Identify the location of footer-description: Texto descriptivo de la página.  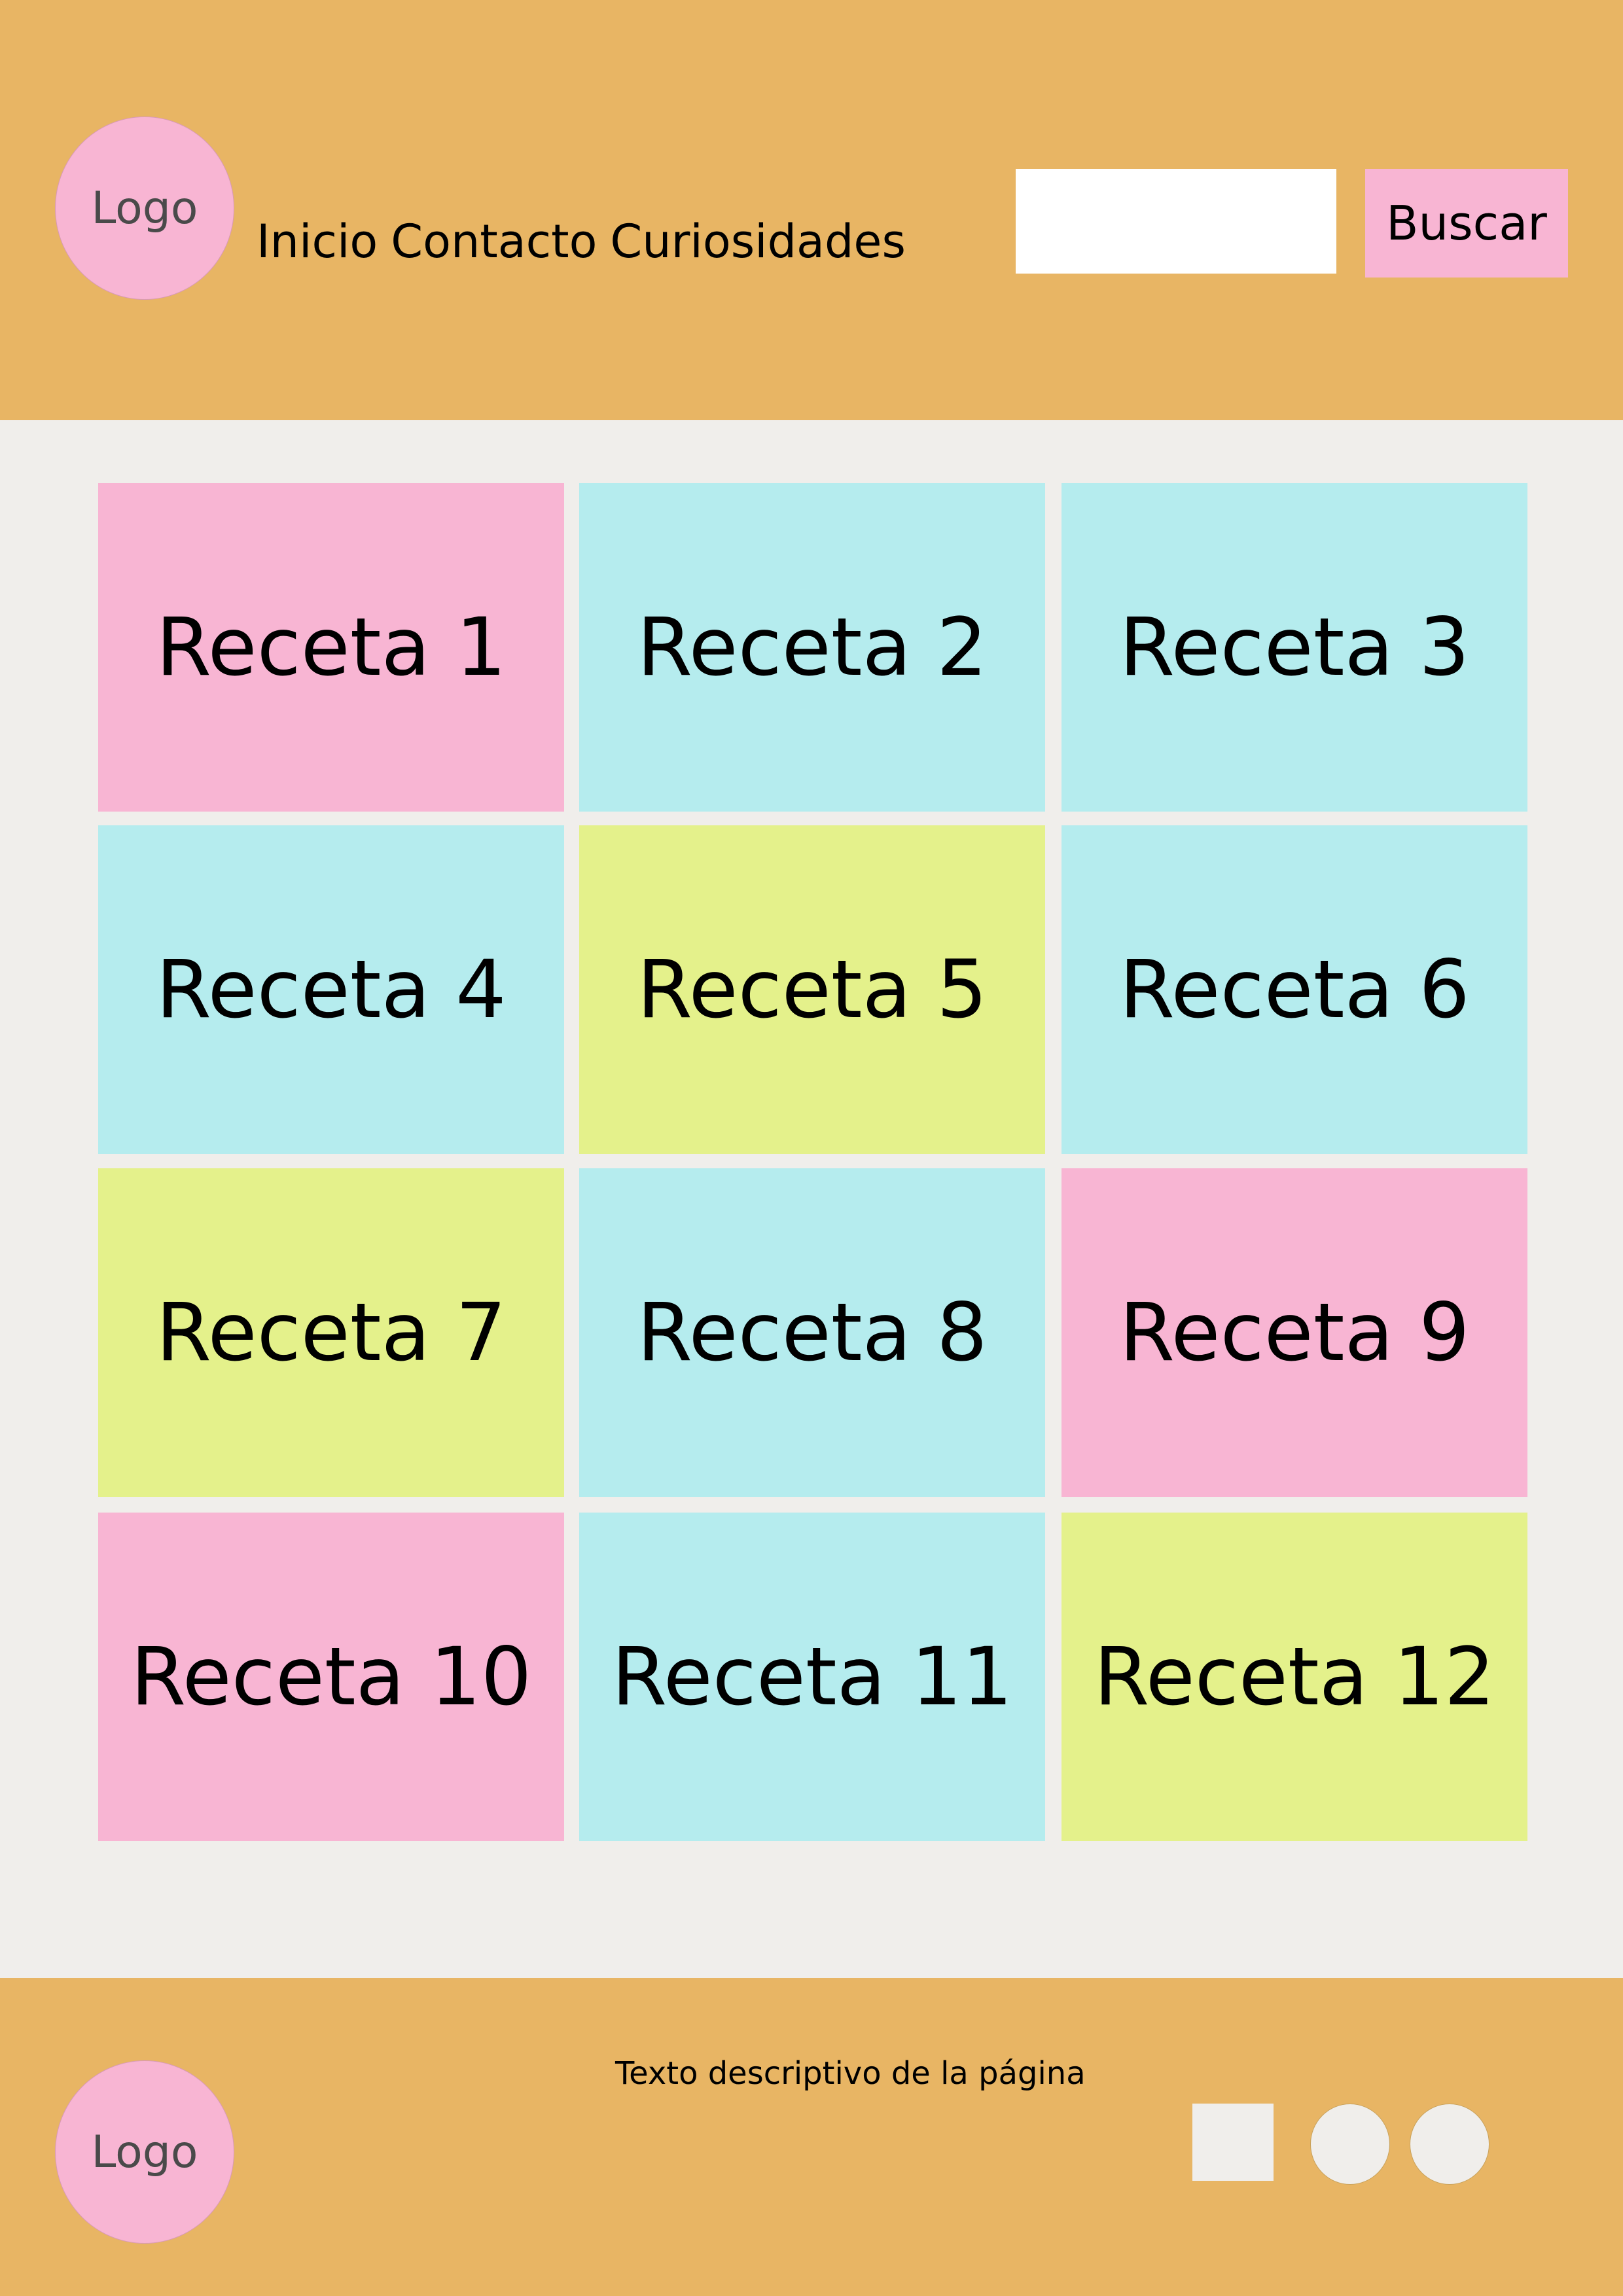
(850, 2073).